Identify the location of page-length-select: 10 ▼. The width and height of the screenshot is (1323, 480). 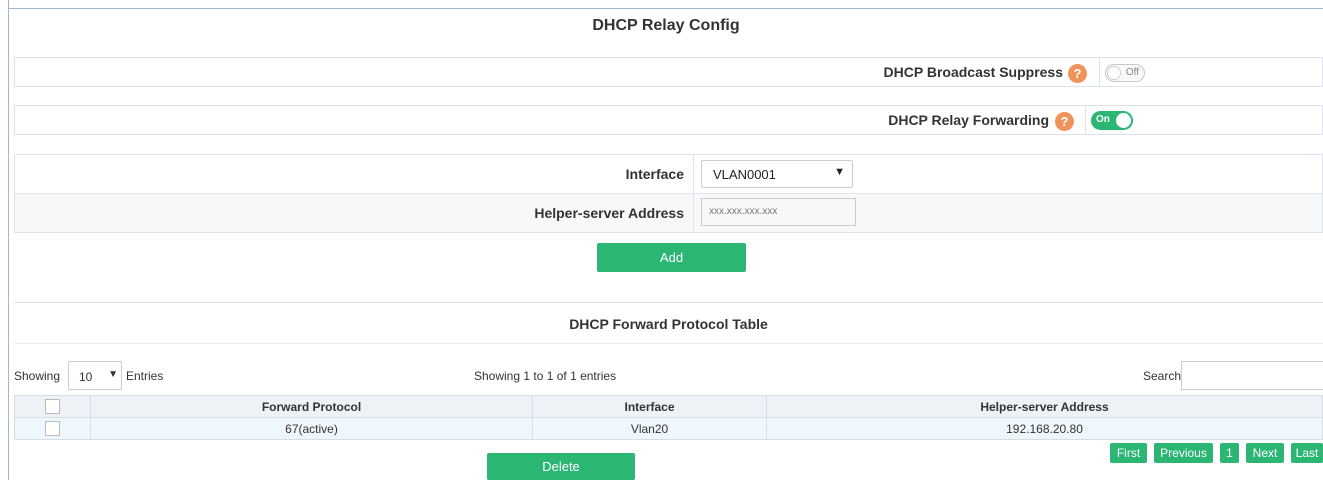
(95, 375).